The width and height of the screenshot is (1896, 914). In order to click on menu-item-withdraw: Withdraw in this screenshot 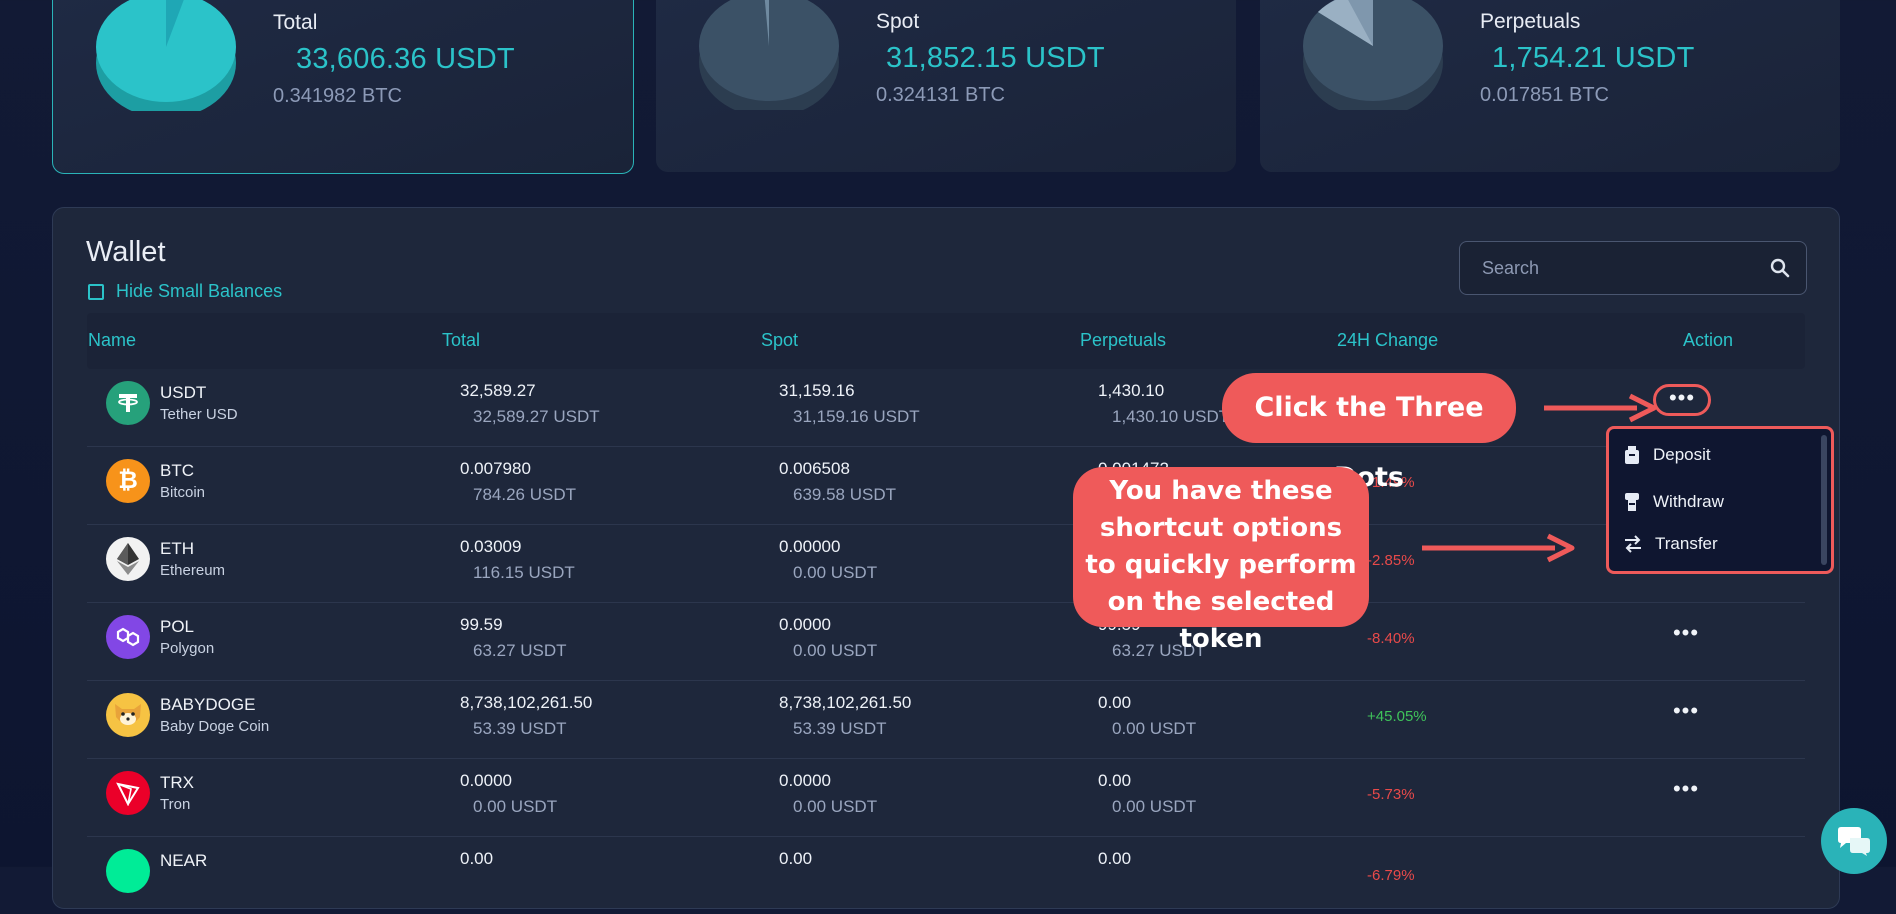, I will do `click(1673, 502)`.